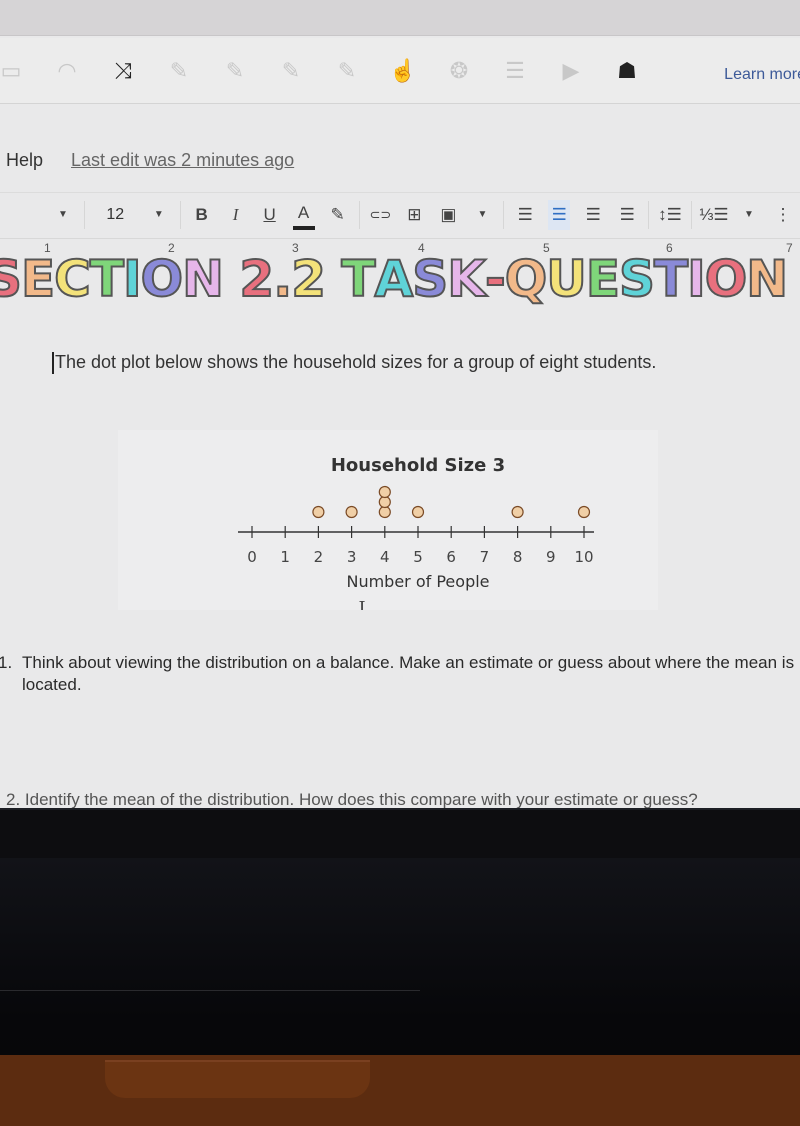 Image resolution: width=800 pixels, height=1126 pixels. What do you see at coordinates (72, 279) in the screenshot?
I see `title-letter: C` at bounding box center [72, 279].